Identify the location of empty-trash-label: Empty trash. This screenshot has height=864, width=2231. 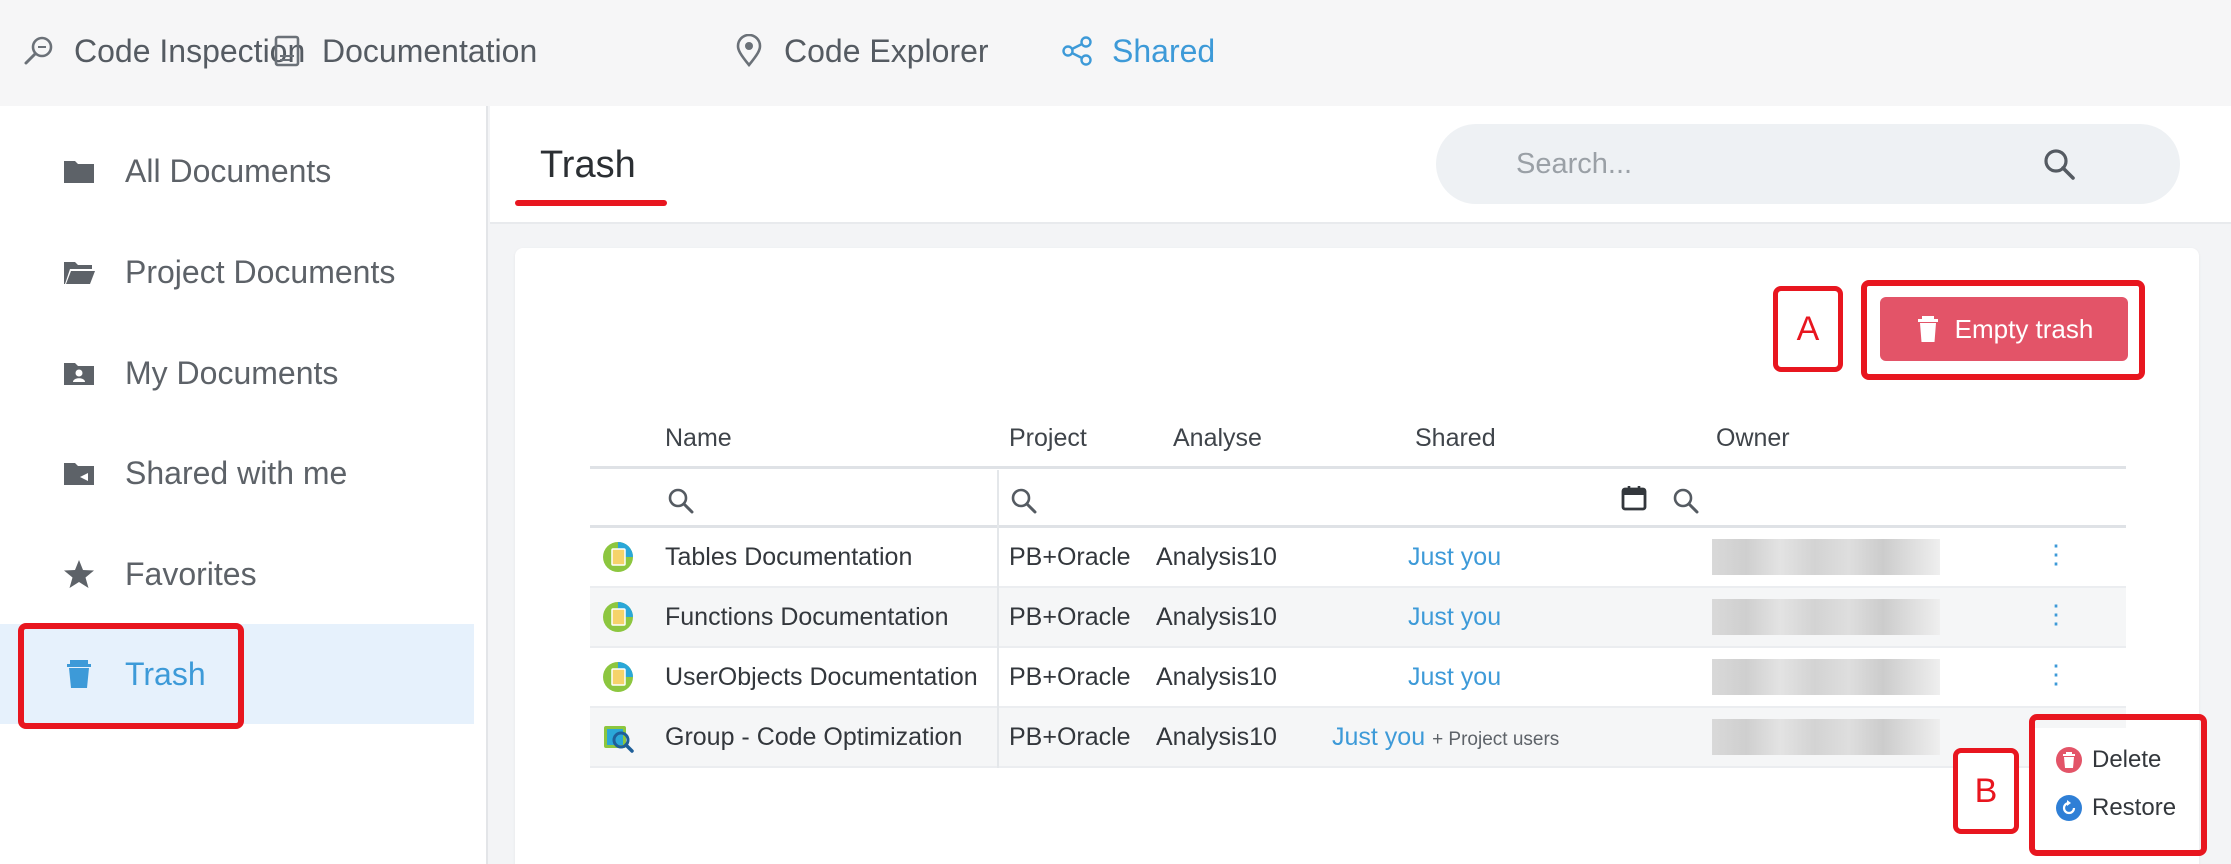
(2024, 328).